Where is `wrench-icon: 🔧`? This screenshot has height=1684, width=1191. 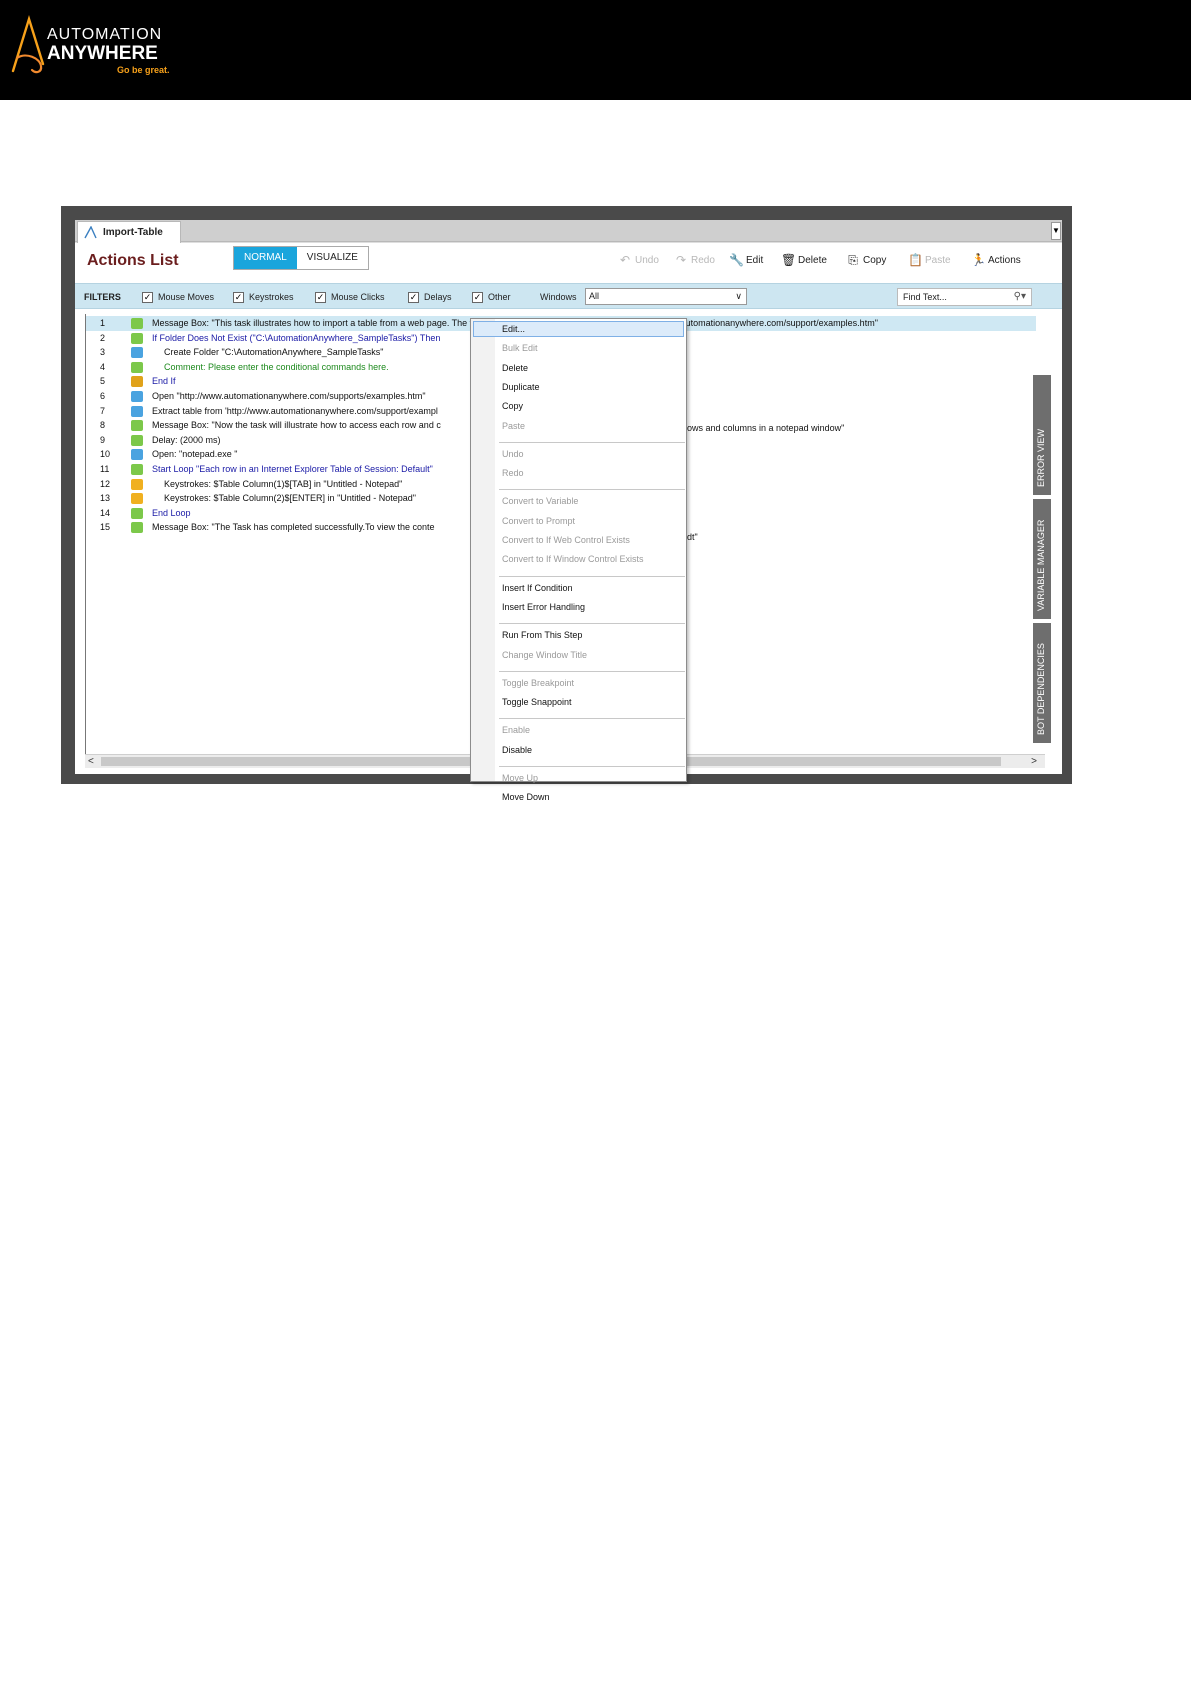 wrench-icon: 🔧 is located at coordinates (736, 260).